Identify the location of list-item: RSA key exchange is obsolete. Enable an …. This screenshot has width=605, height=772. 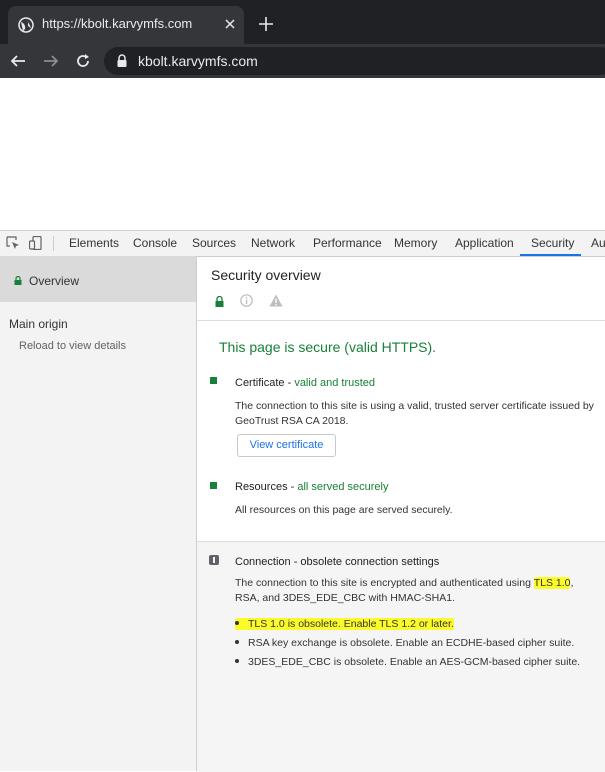
(404, 643).